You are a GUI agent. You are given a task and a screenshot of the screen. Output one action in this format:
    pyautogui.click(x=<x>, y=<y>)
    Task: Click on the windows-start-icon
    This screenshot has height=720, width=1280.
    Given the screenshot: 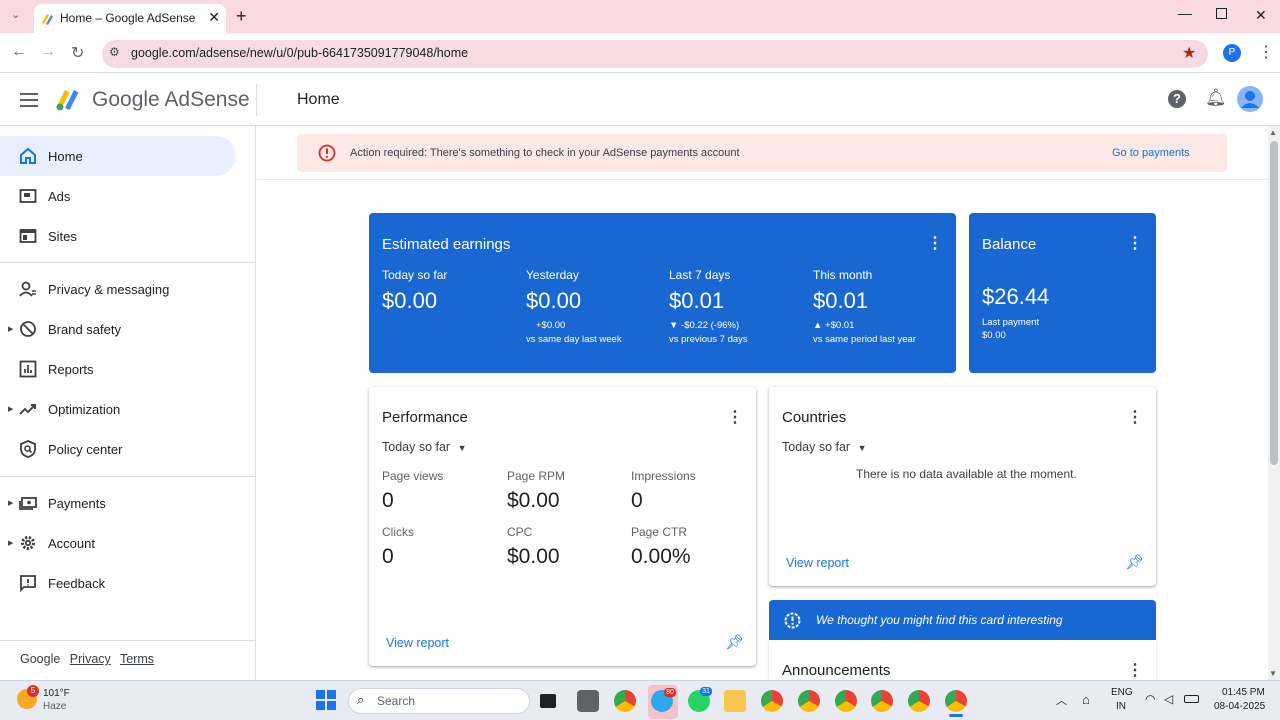 What is the action you would take?
    pyautogui.click(x=326, y=700)
    